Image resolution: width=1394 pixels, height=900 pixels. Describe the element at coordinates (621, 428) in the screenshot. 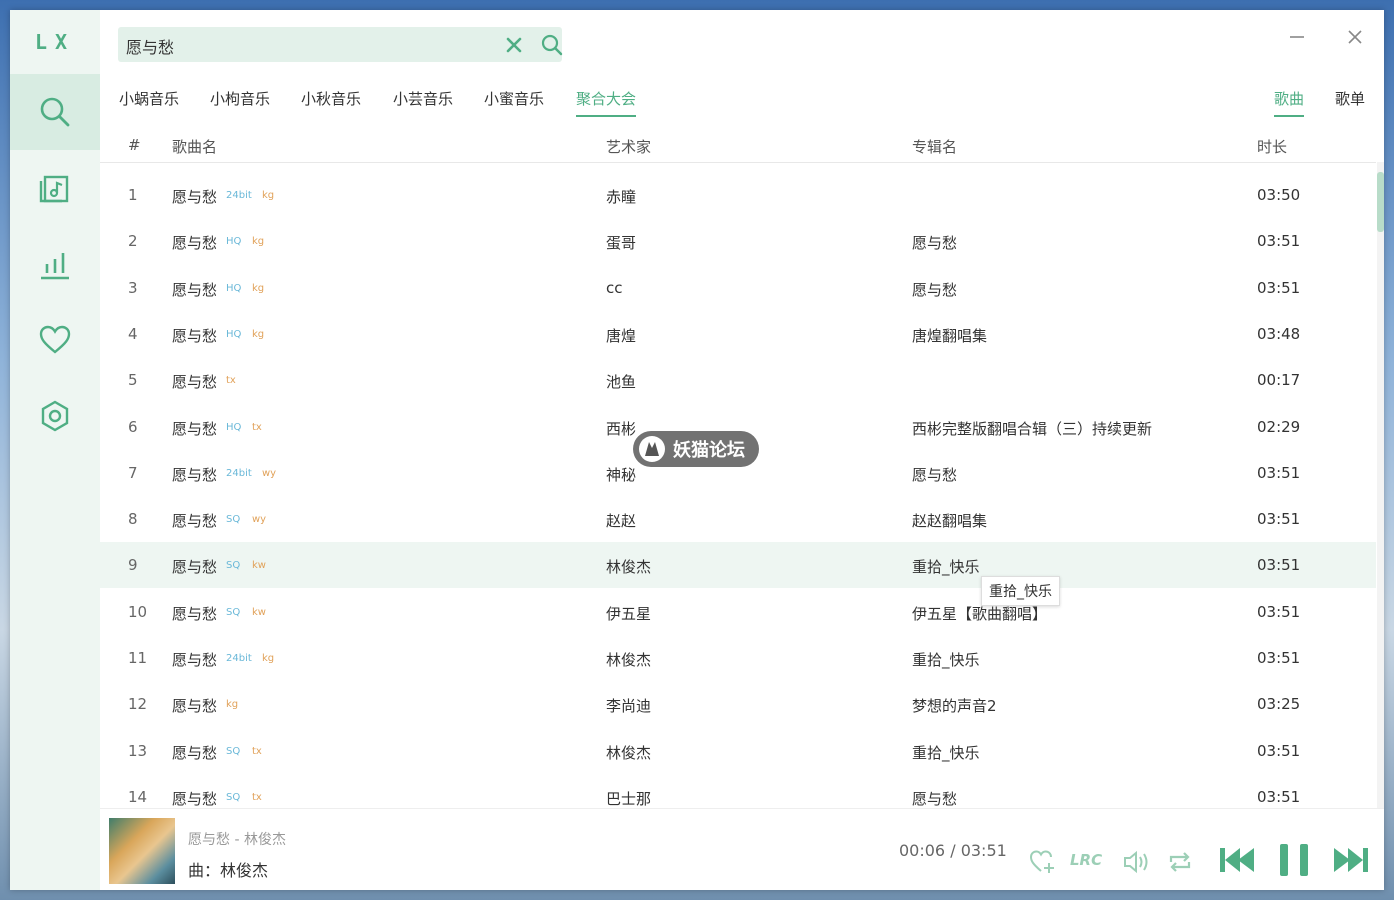

I see `artist-name: 西彬` at that location.